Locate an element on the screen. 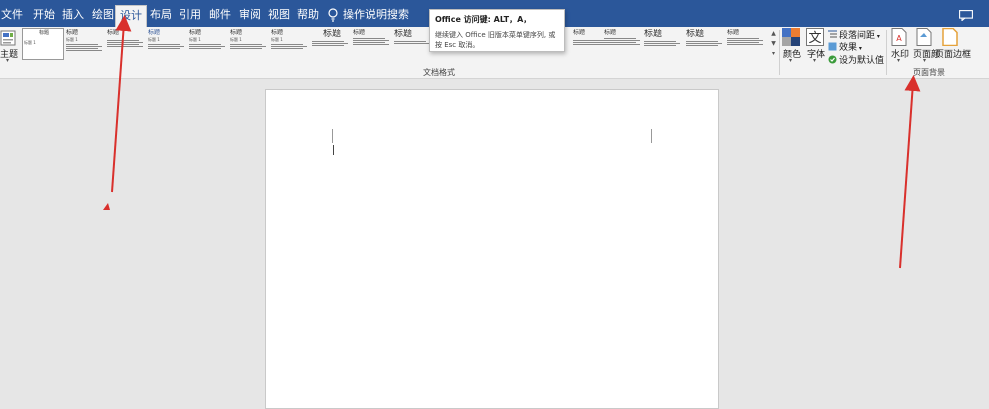 Image resolution: width=989 pixels, height=409 pixels. tab-home: 开始 is located at coordinates (44, 16).